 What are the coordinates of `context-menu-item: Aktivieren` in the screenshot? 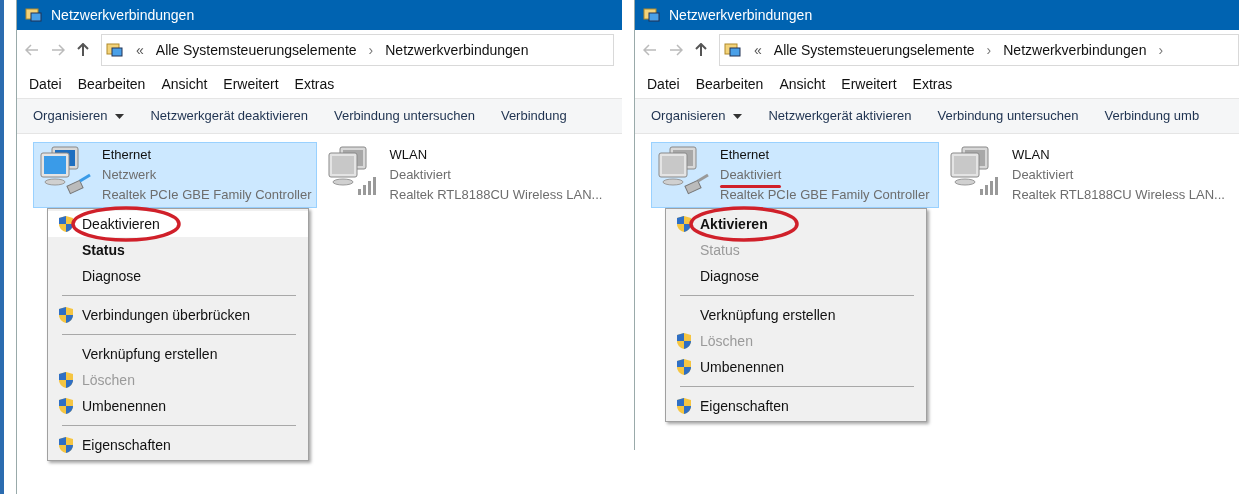 It's located at (796, 224).